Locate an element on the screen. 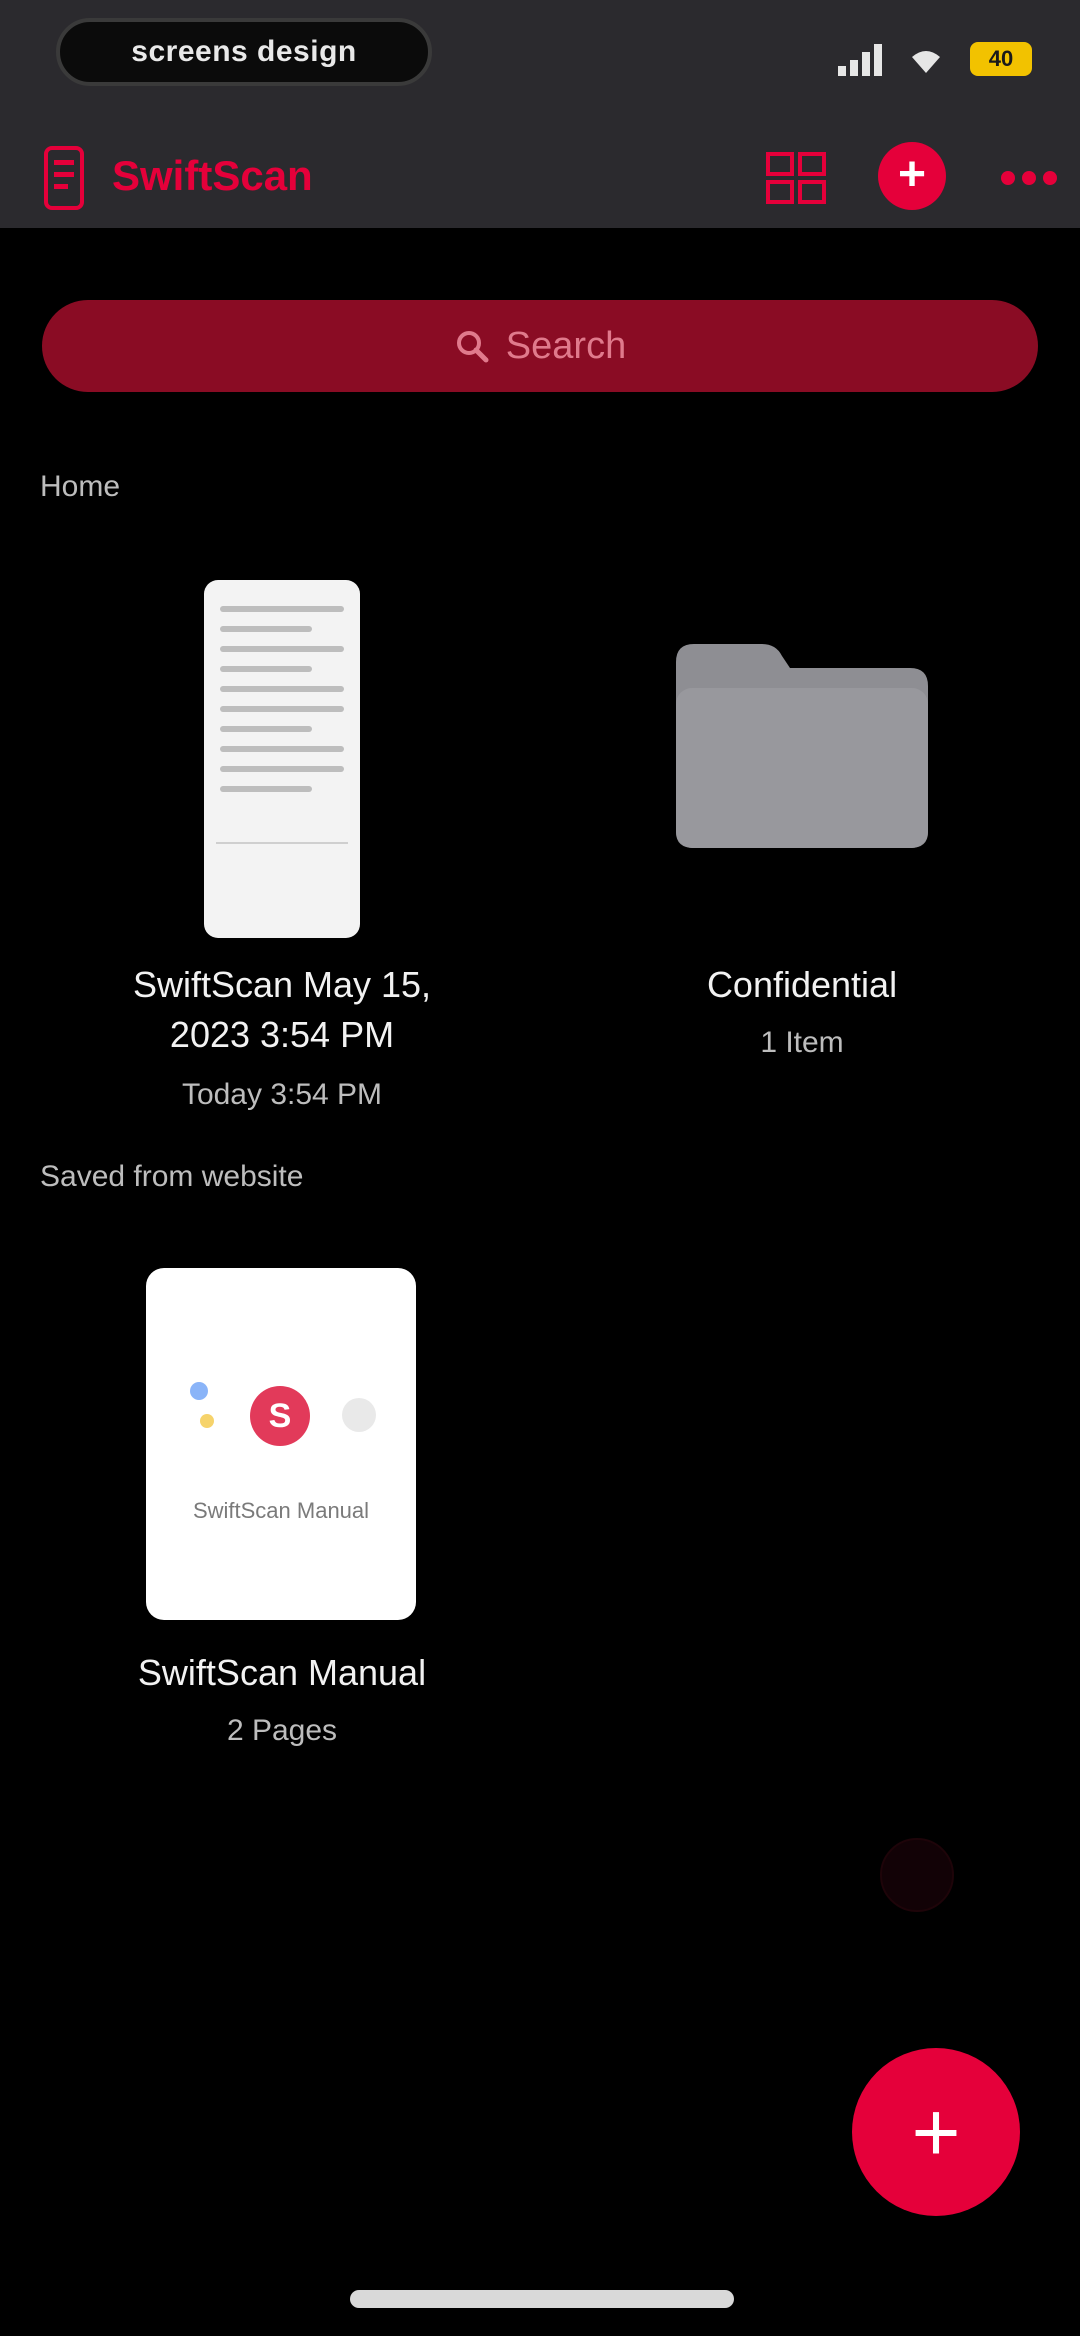  doc-logo-icon is located at coordinates (64, 178).